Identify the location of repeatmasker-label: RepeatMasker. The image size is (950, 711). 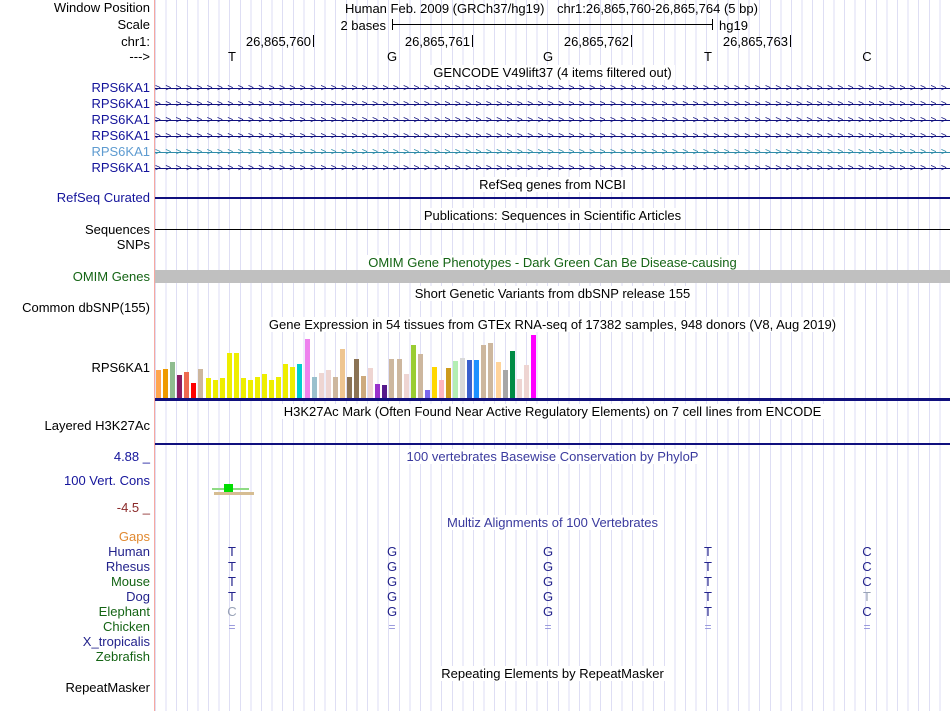
(75, 688).